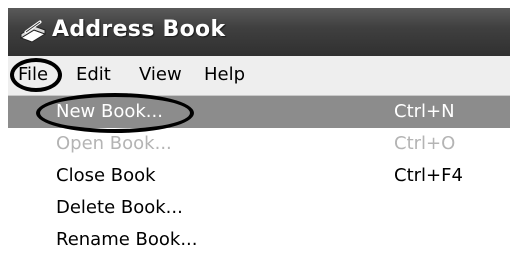  Describe the element at coordinates (424, 111) in the screenshot. I see `menu-item-shortcut: Ctrl+N` at that location.